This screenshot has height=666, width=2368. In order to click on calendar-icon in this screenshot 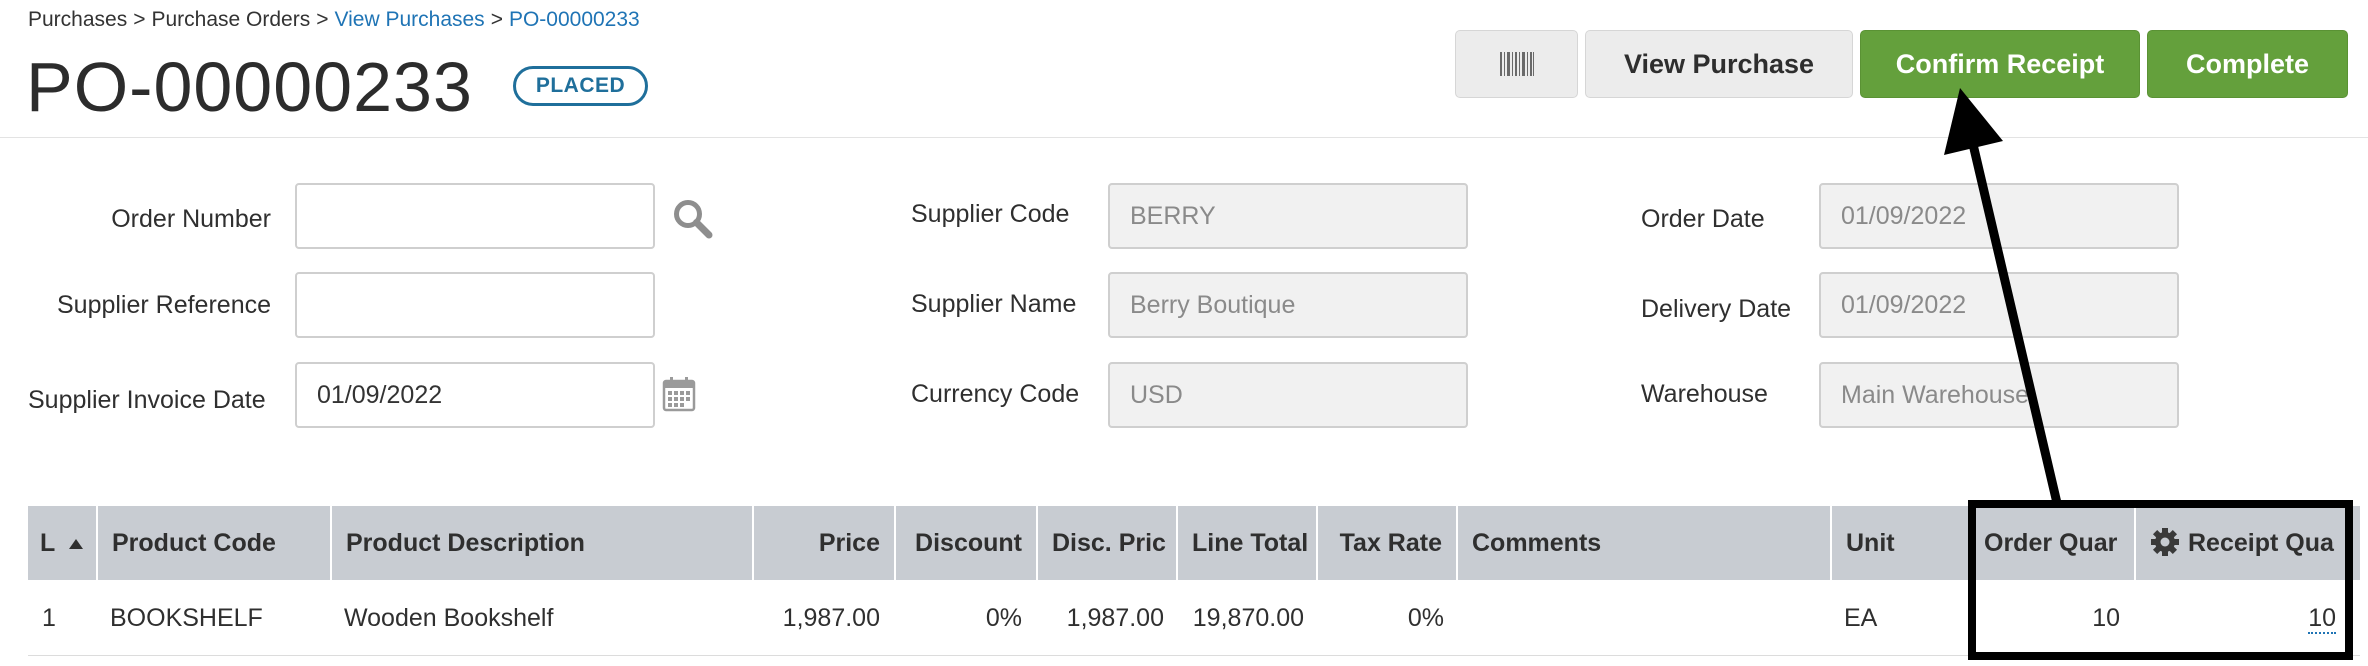, I will do `click(679, 394)`.